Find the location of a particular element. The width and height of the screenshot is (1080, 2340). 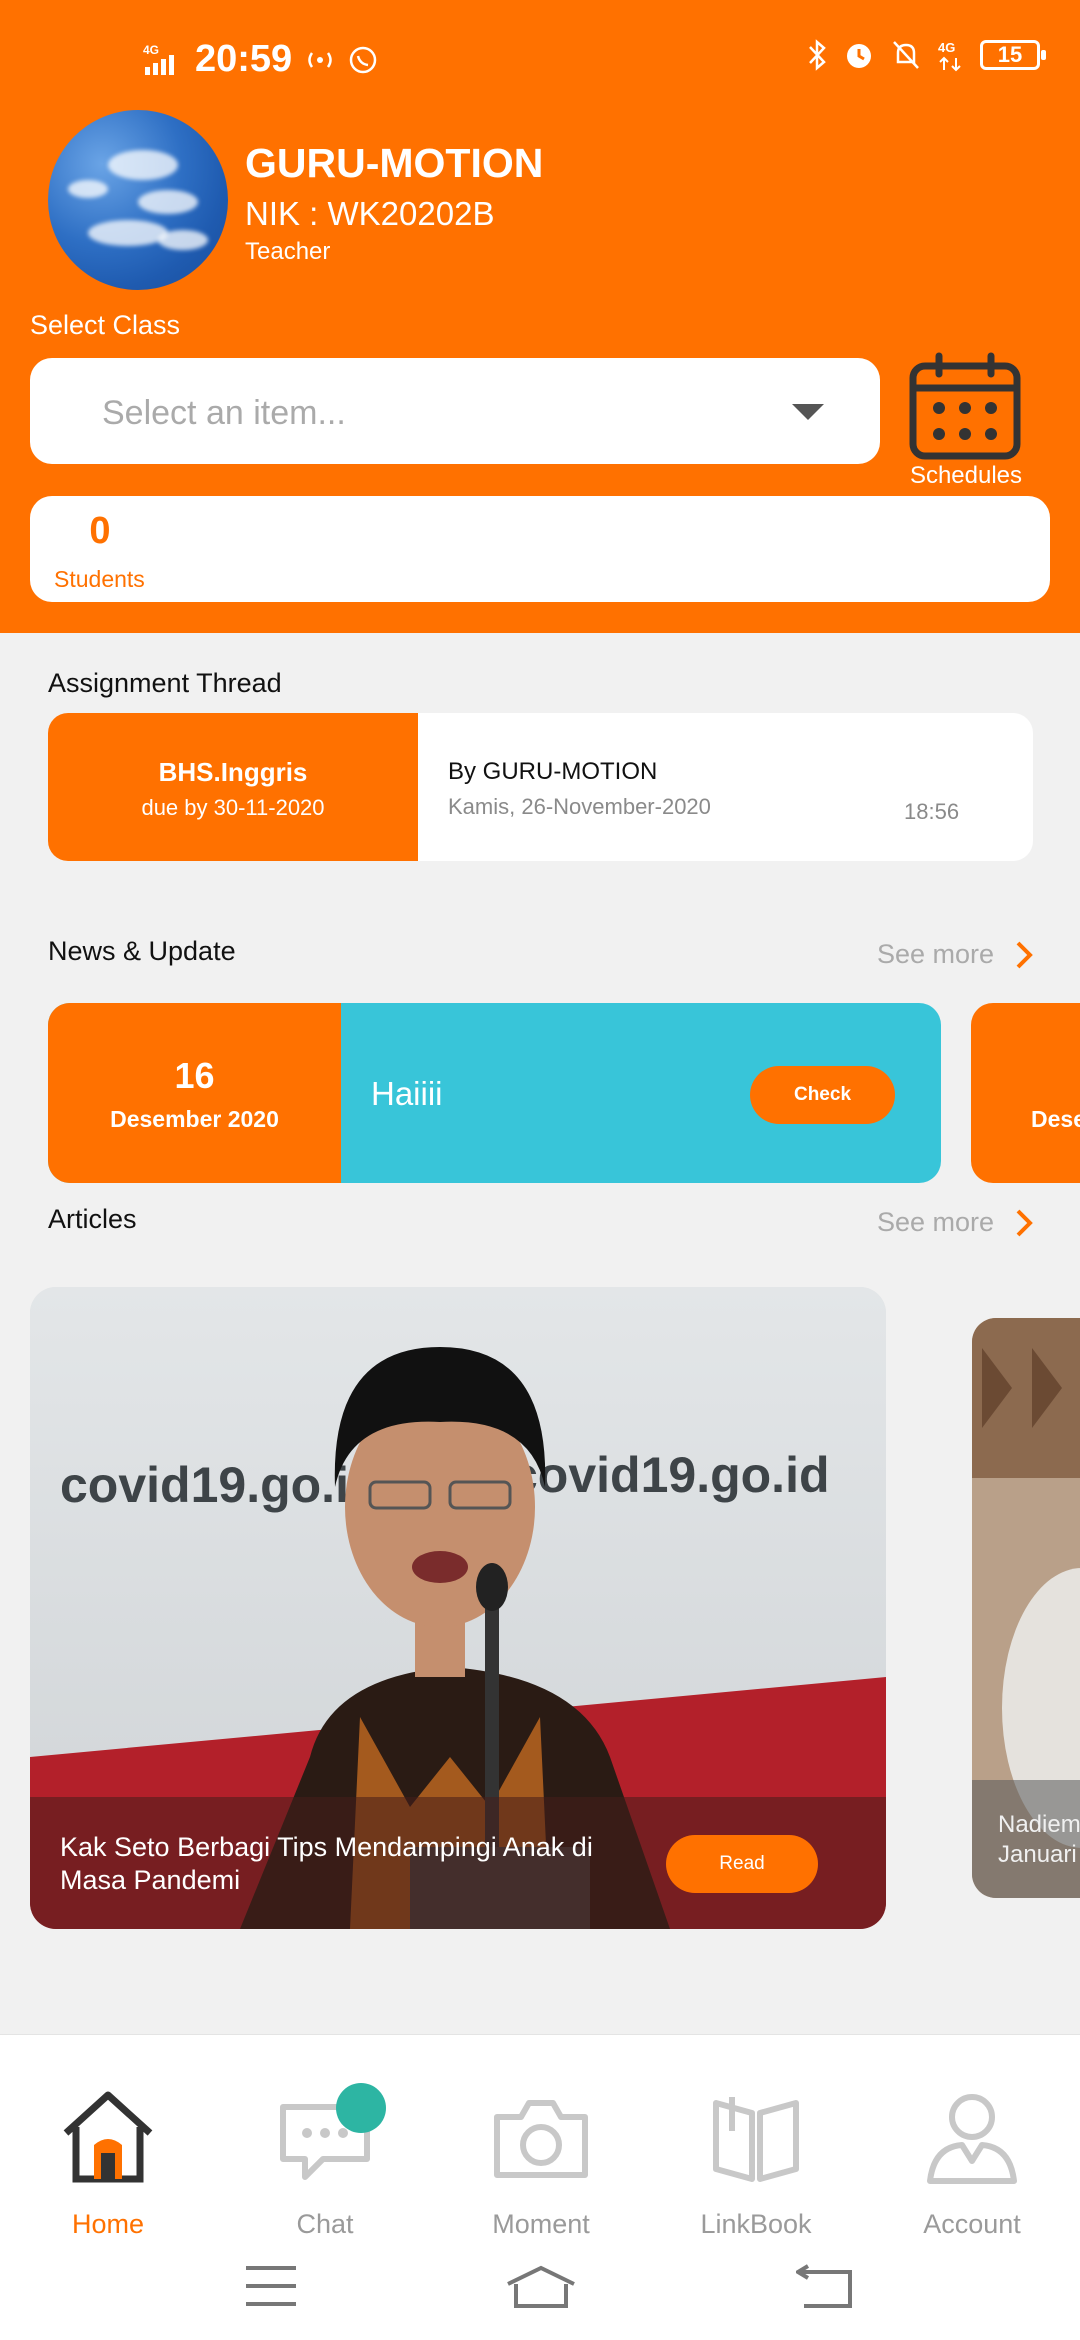

article-caption: Nadiem Januari is located at coordinates (1026, 1839).